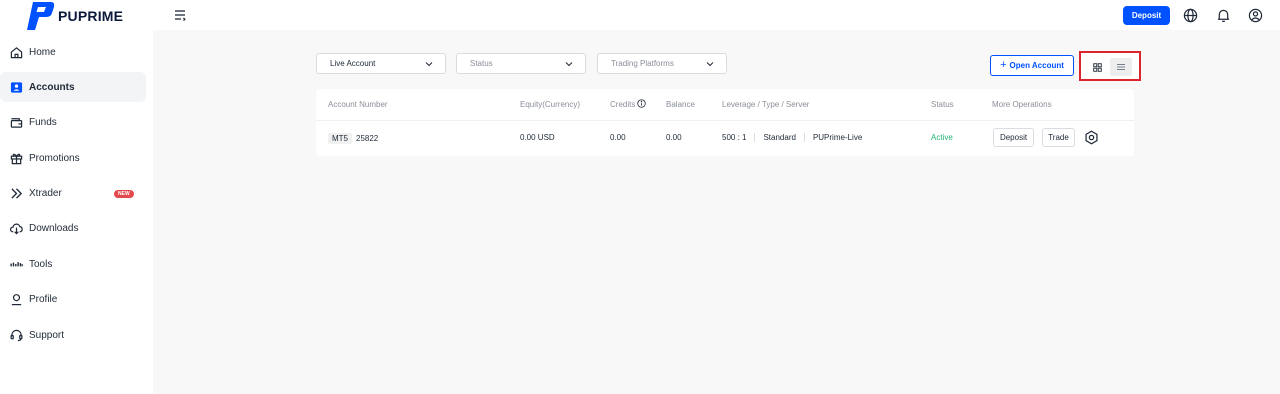 This screenshot has width=1280, height=394. I want to click on trading-platform-select: Trading Platforms, so click(662, 63).